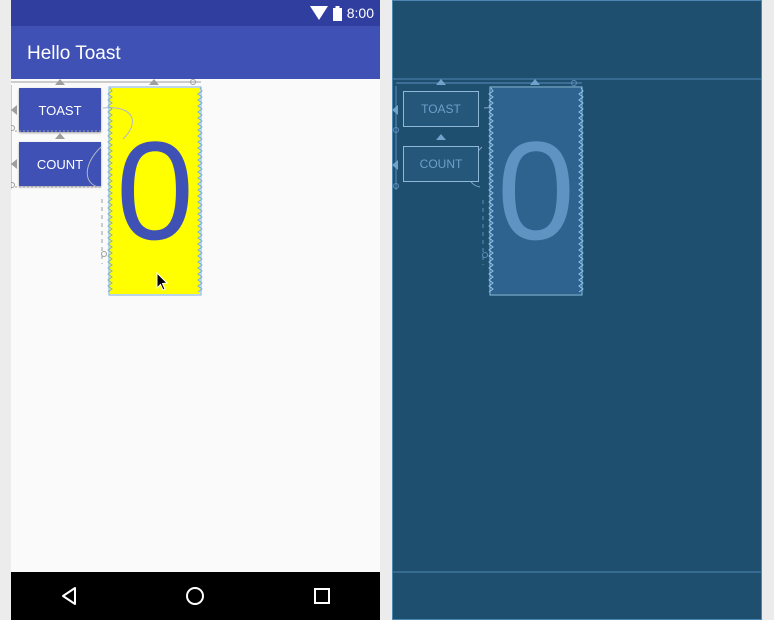  I want to click on textview-top-anchor-icon, so click(154, 82).